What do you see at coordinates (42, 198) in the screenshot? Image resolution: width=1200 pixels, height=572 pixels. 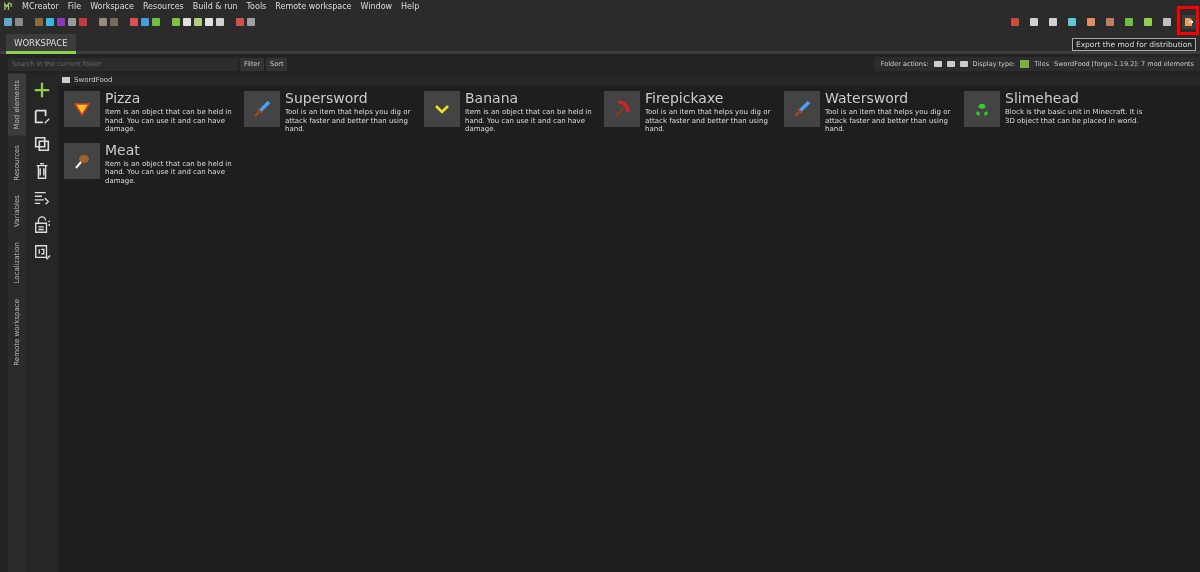 I see `list-icon` at bounding box center [42, 198].